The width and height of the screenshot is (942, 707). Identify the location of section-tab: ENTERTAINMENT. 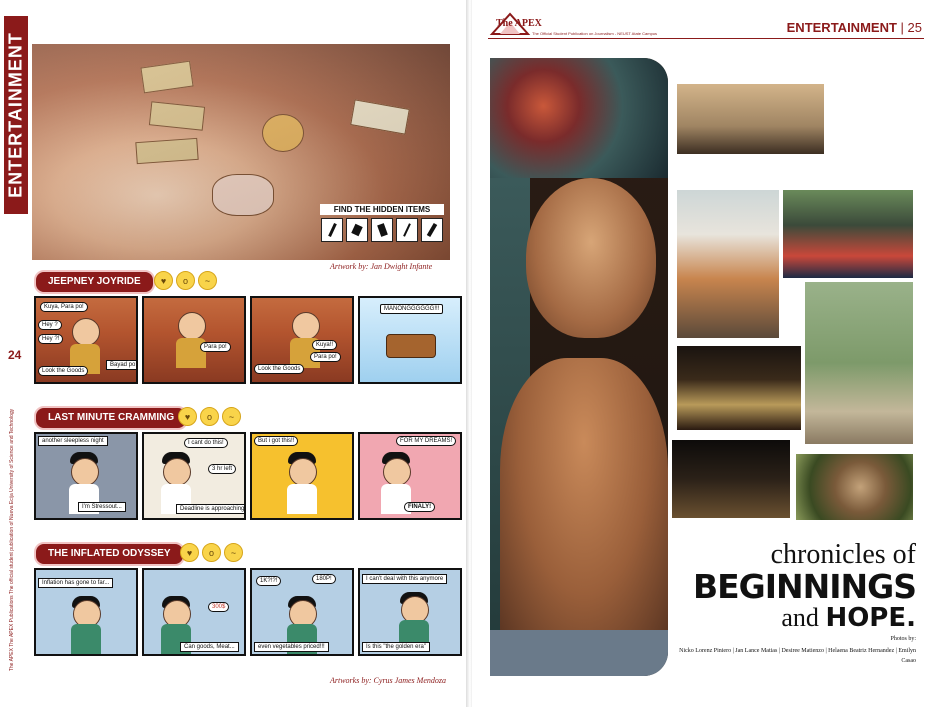
(16, 115).